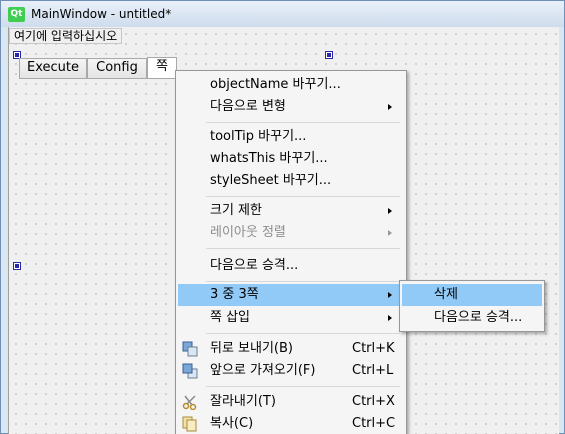  I want to click on tab-config: Config, so click(117, 68).